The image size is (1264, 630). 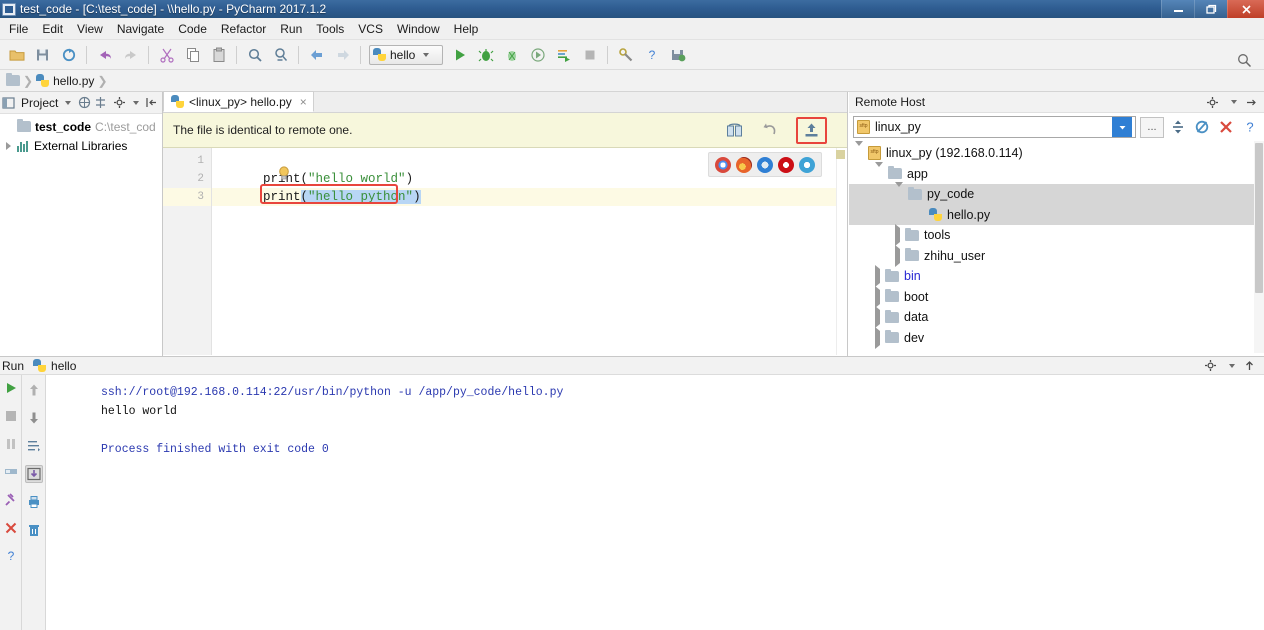 I want to click on scrollbar-thumb, so click(x=1259, y=218).